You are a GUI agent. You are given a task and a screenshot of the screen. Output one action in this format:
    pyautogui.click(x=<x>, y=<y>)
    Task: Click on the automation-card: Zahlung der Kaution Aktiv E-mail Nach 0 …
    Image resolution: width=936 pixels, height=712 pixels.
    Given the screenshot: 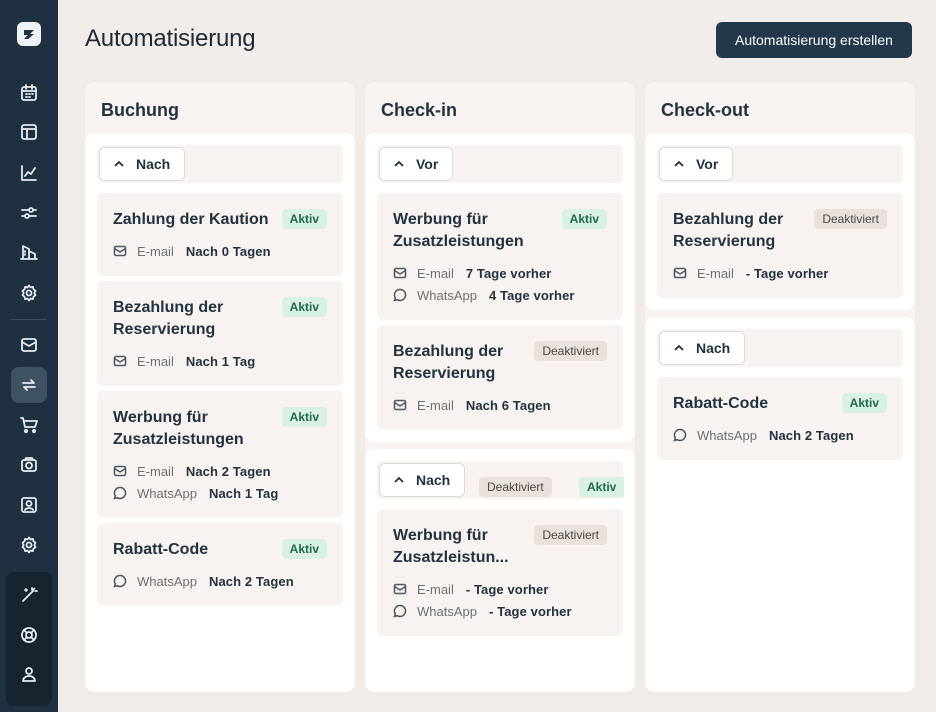 What is the action you would take?
    pyautogui.click(x=220, y=234)
    